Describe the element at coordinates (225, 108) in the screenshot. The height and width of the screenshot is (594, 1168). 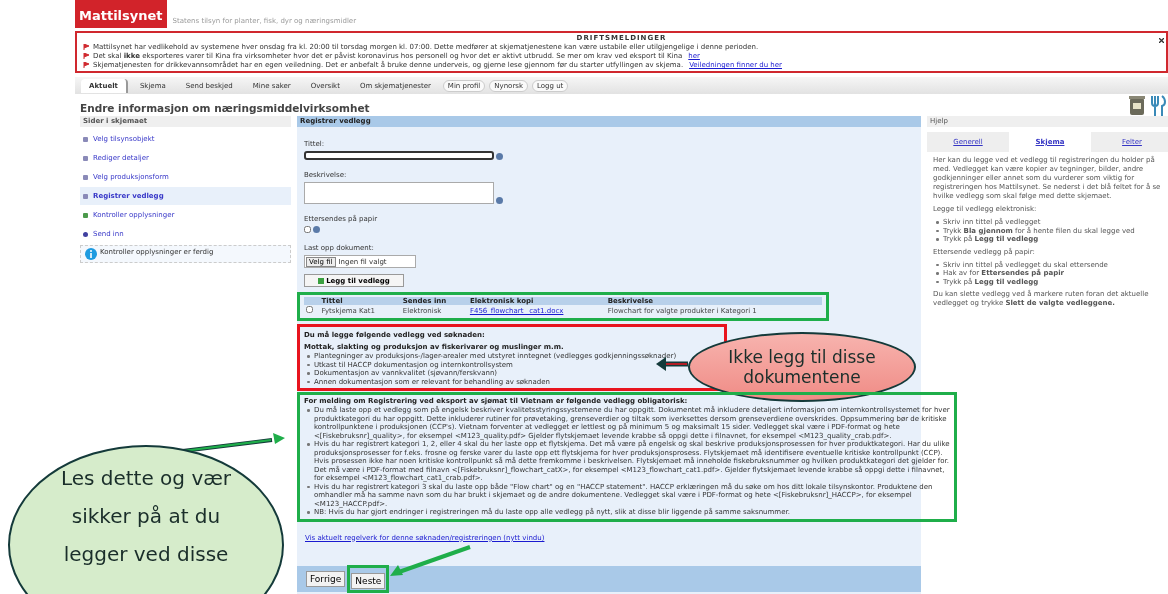
I see `page-title: Endre informasjon om næringsmiddelvirksomhet` at that location.